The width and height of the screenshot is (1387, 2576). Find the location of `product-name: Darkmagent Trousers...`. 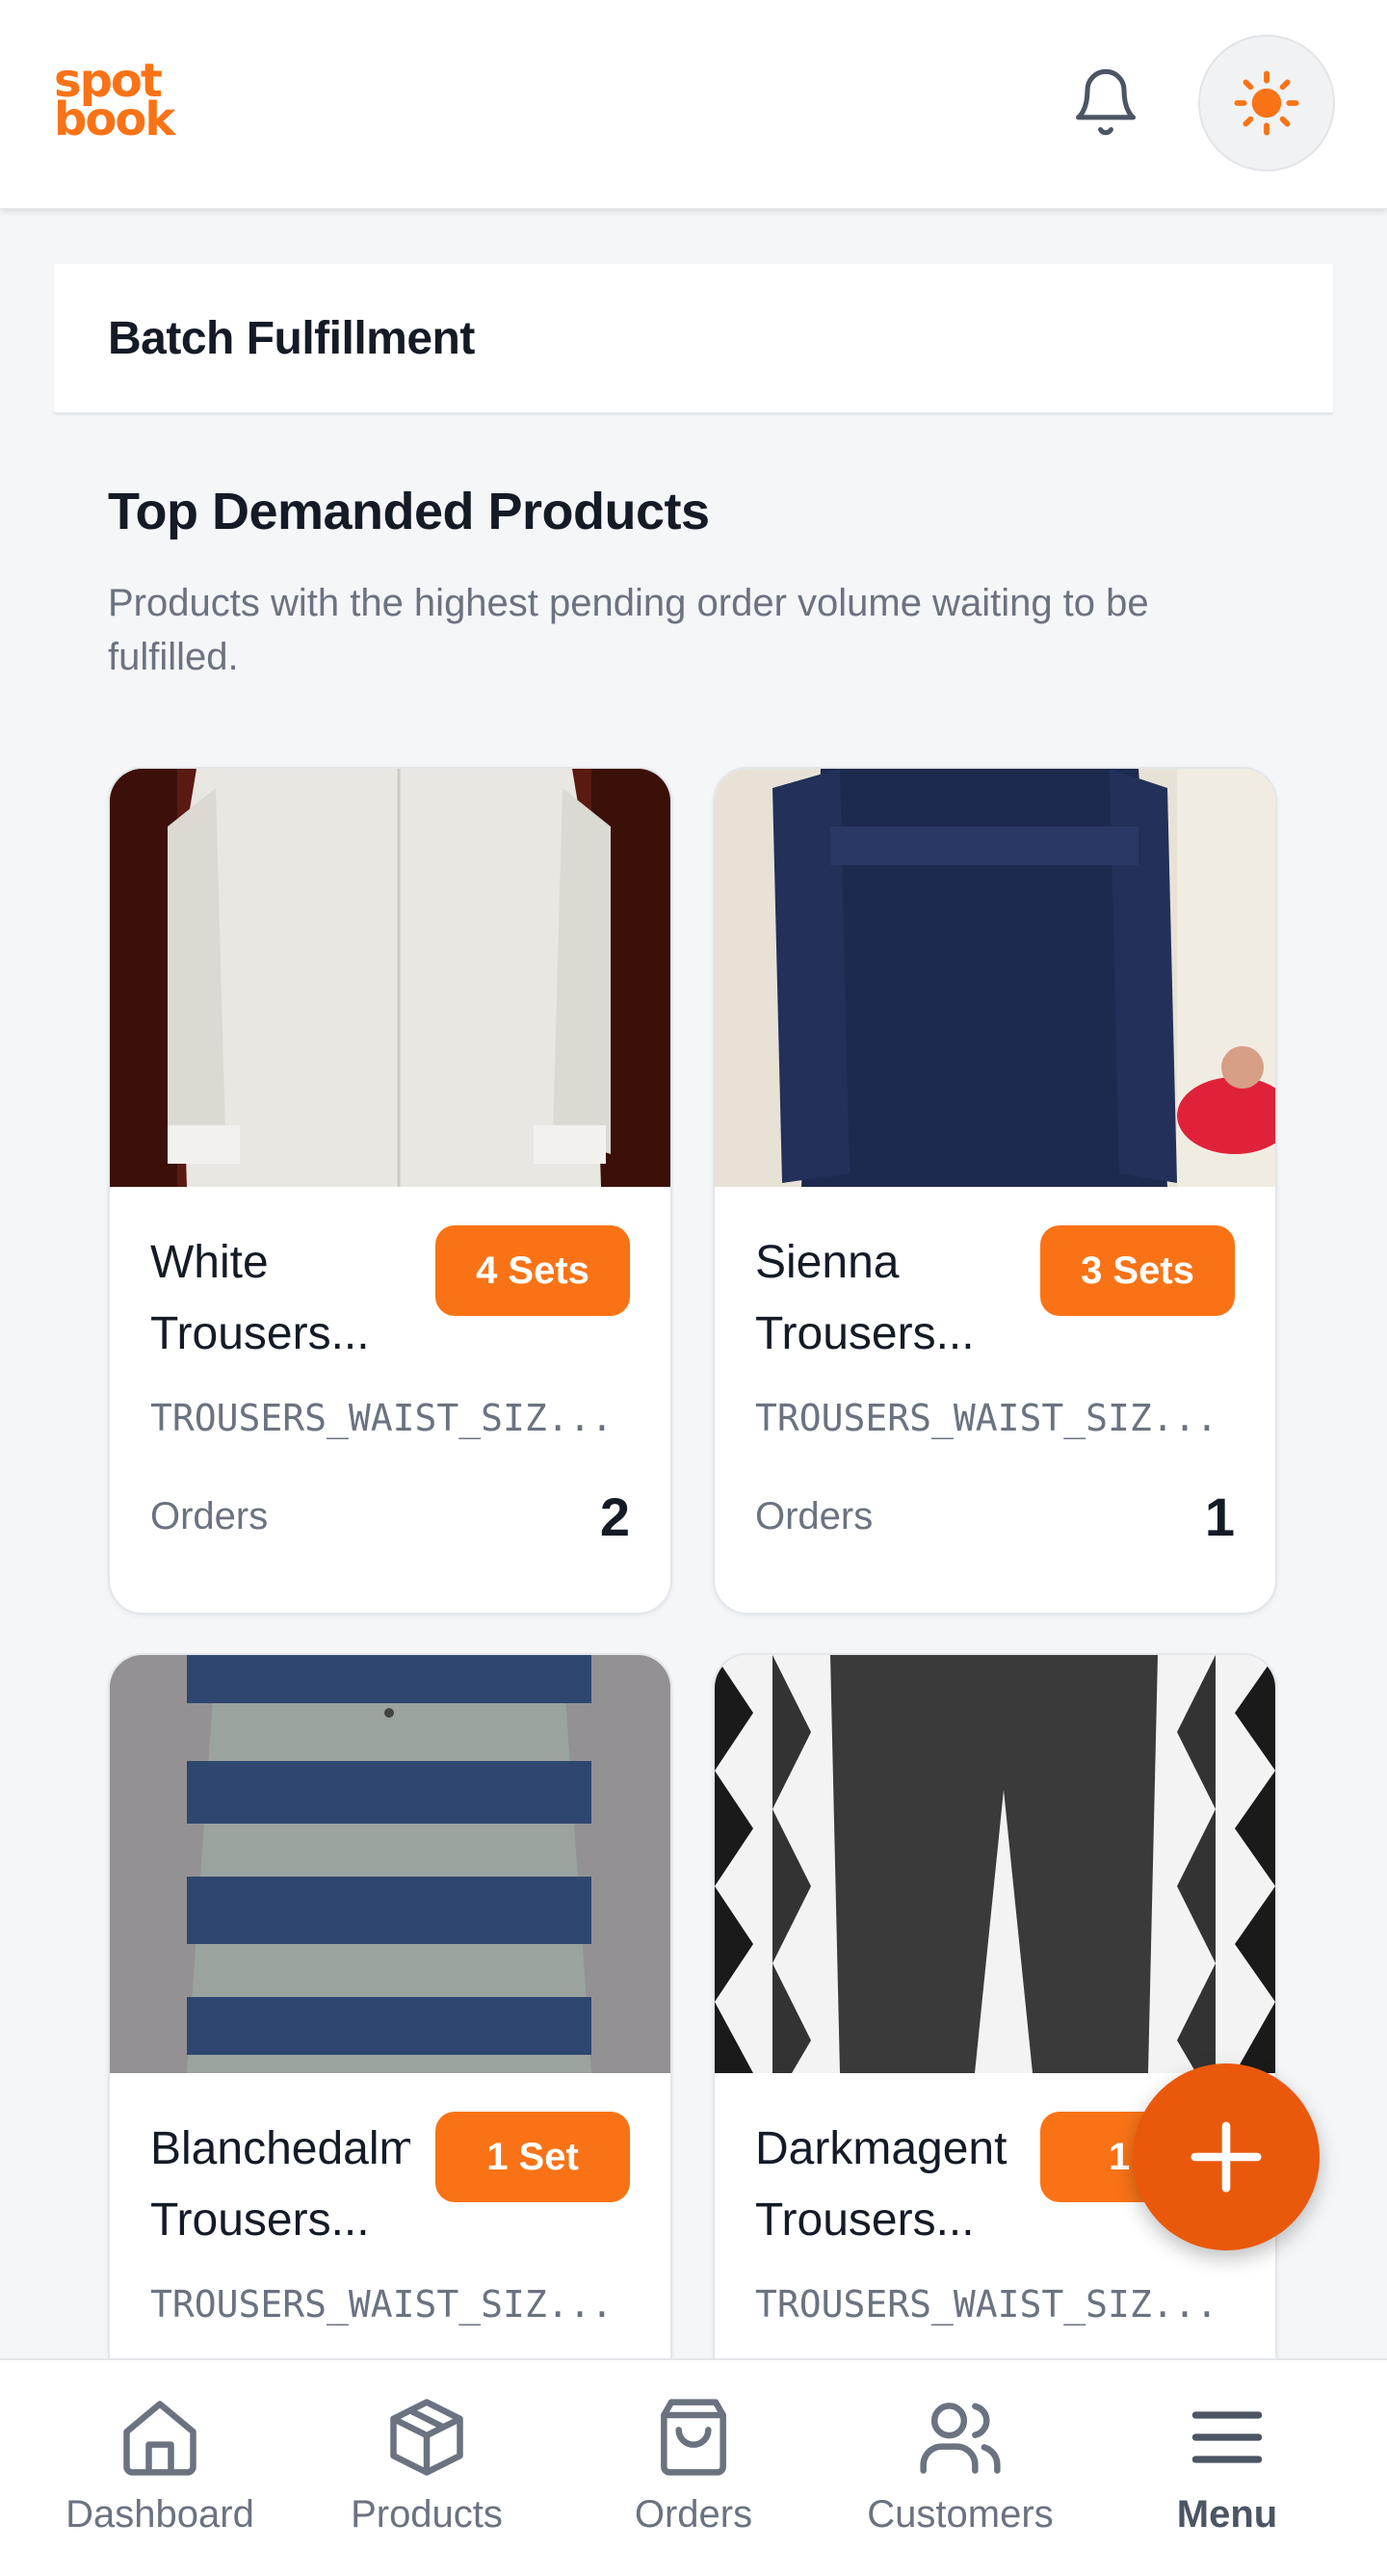

product-name: Darkmagent Trousers... is located at coordinates (881, 2184).